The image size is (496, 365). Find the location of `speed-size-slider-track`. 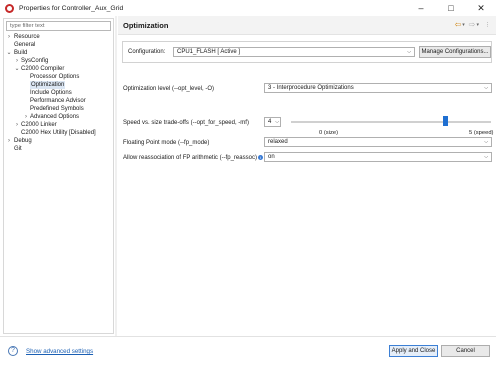

speed-size-slider-track is located at coordinates (391, 122).